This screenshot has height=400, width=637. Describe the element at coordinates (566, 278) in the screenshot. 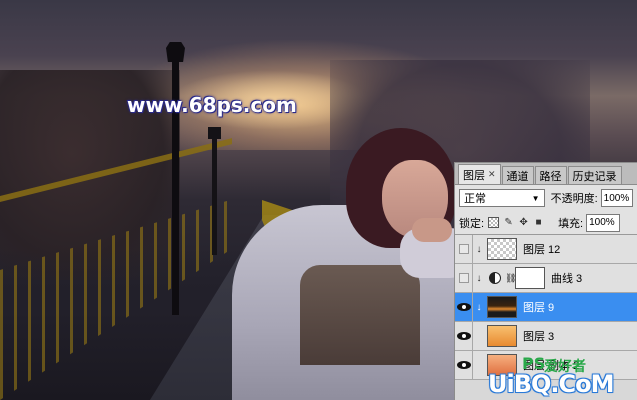

I see `layer-name: 曲线 3` at that location.